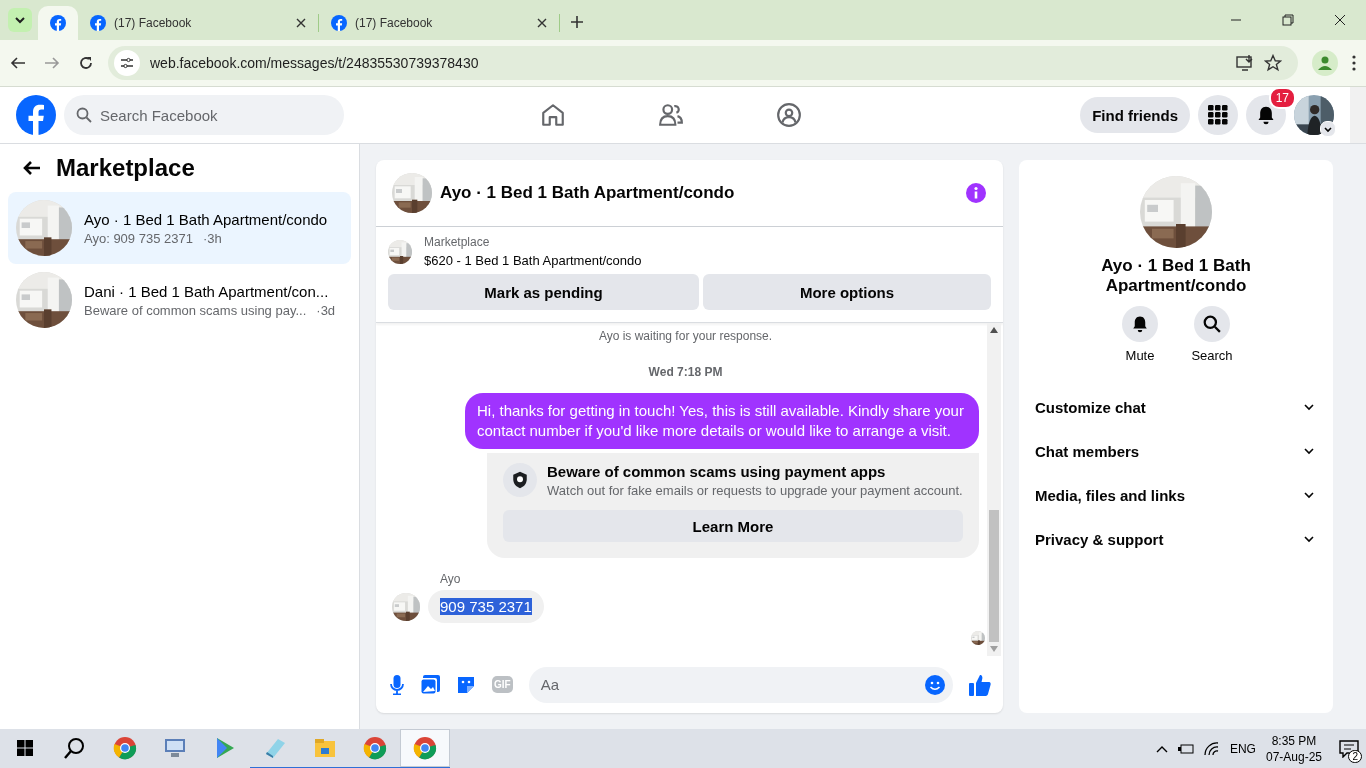 Image resolution: width=1366 pixels, height=768 pixels. Describe the element at coordinates (125, 168) in the screenshot. I see `sidebar-title: Marketplace` at that location.